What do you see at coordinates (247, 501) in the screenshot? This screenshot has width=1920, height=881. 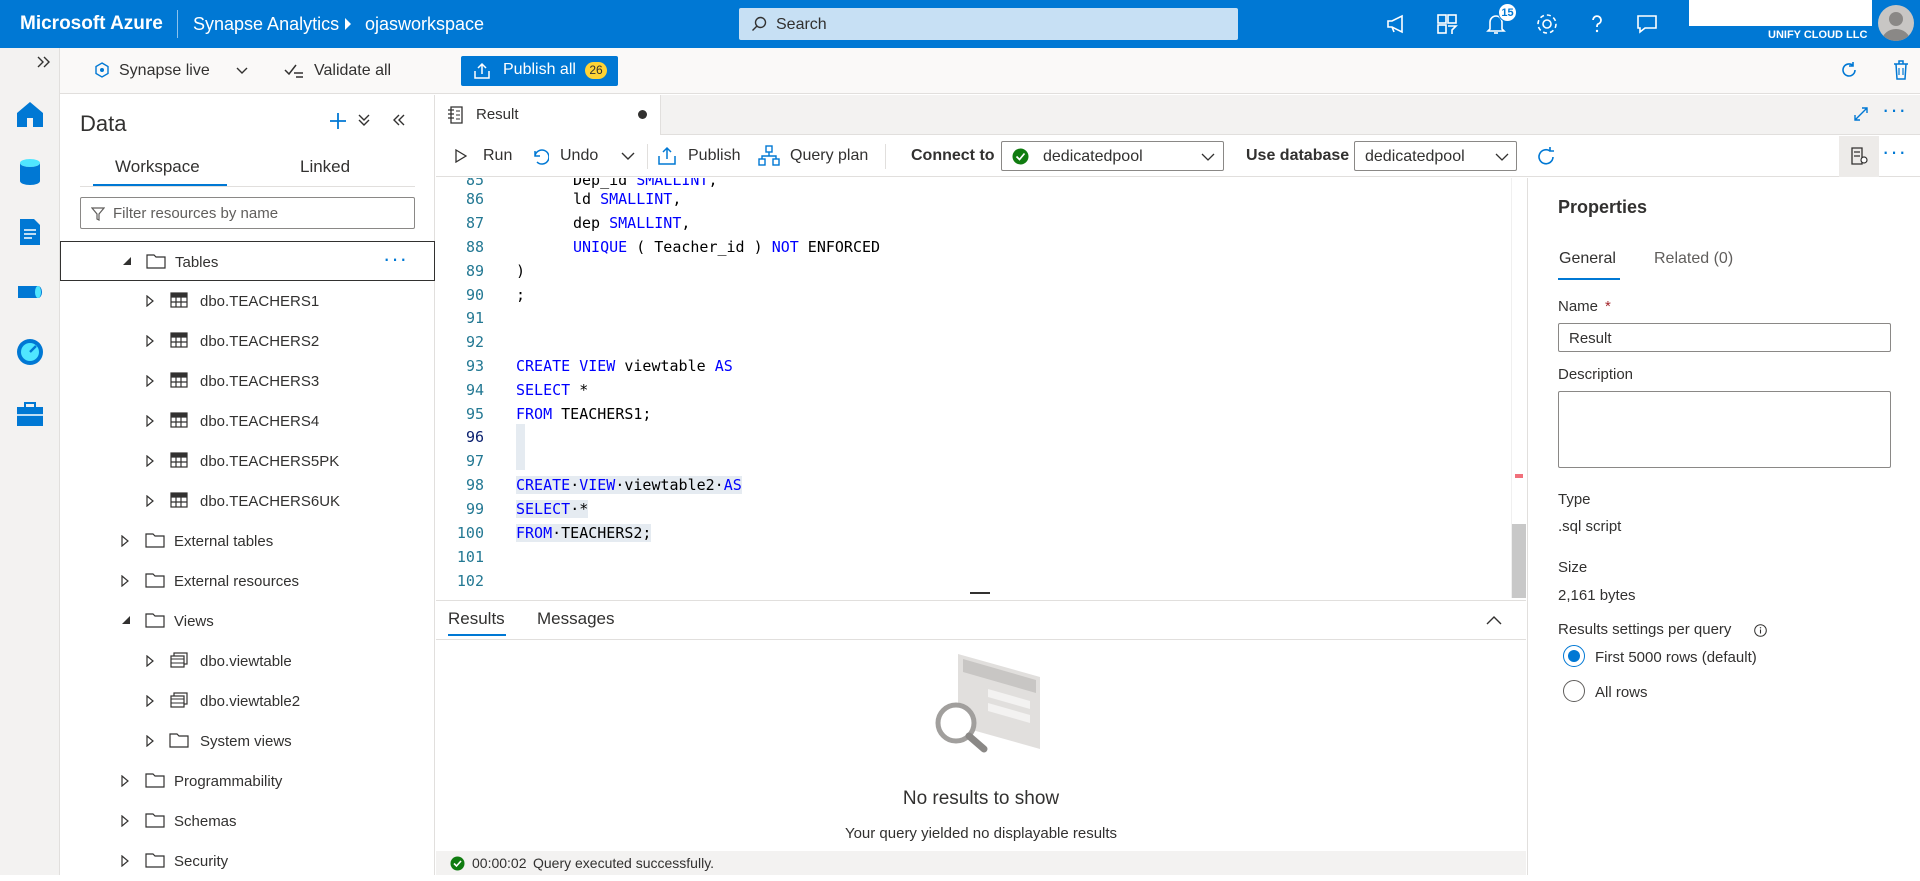 I see `tree-item-table: dbo.TEACHERS6UK` at bounding box center [247, 501].